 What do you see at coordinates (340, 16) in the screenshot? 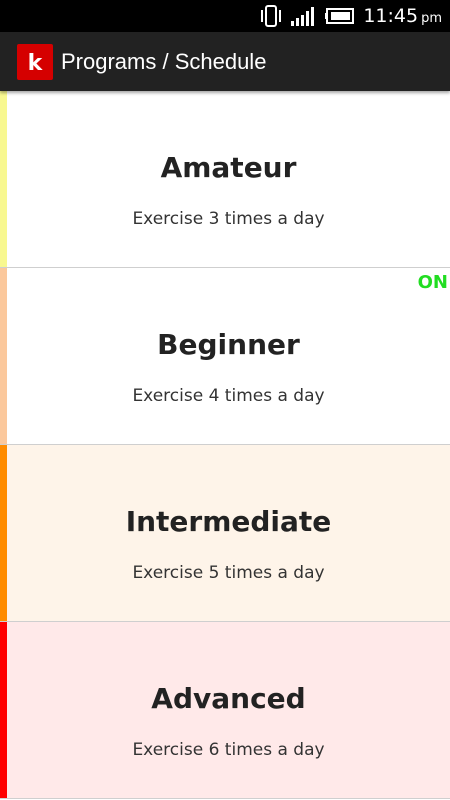
I see `battery-icon` at bounding box center [340, 16].